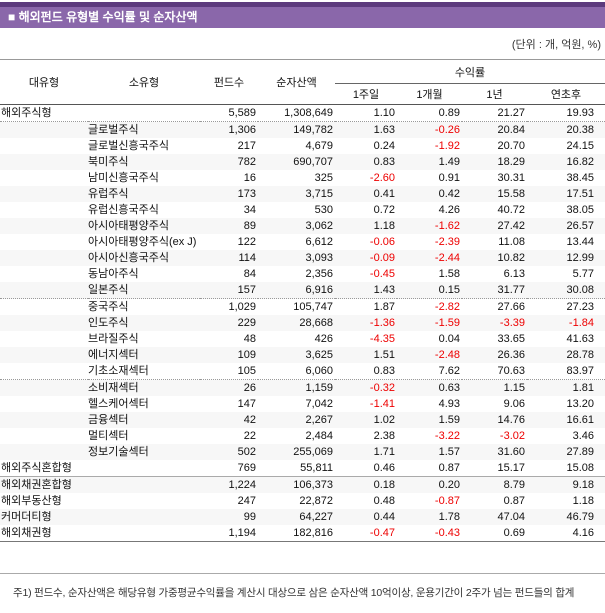  What do you see at coordinates (580, 355) in the screenshot?
I see `cell-return-ytd: 28.78` at bounding box center [580, 355].